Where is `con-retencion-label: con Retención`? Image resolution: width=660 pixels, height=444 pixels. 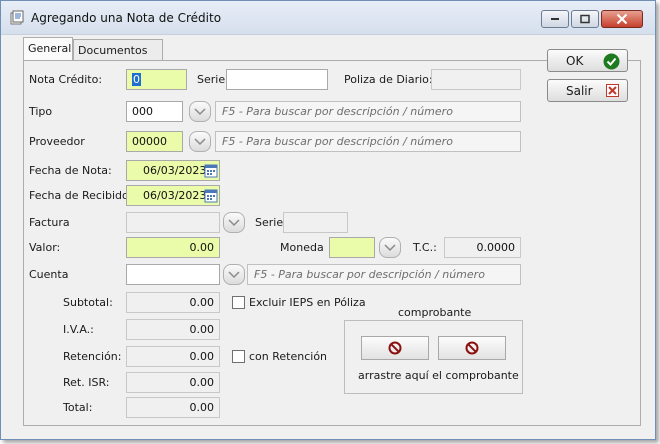 con-retencion-label: con Retención is located at coordinates (288, 356).